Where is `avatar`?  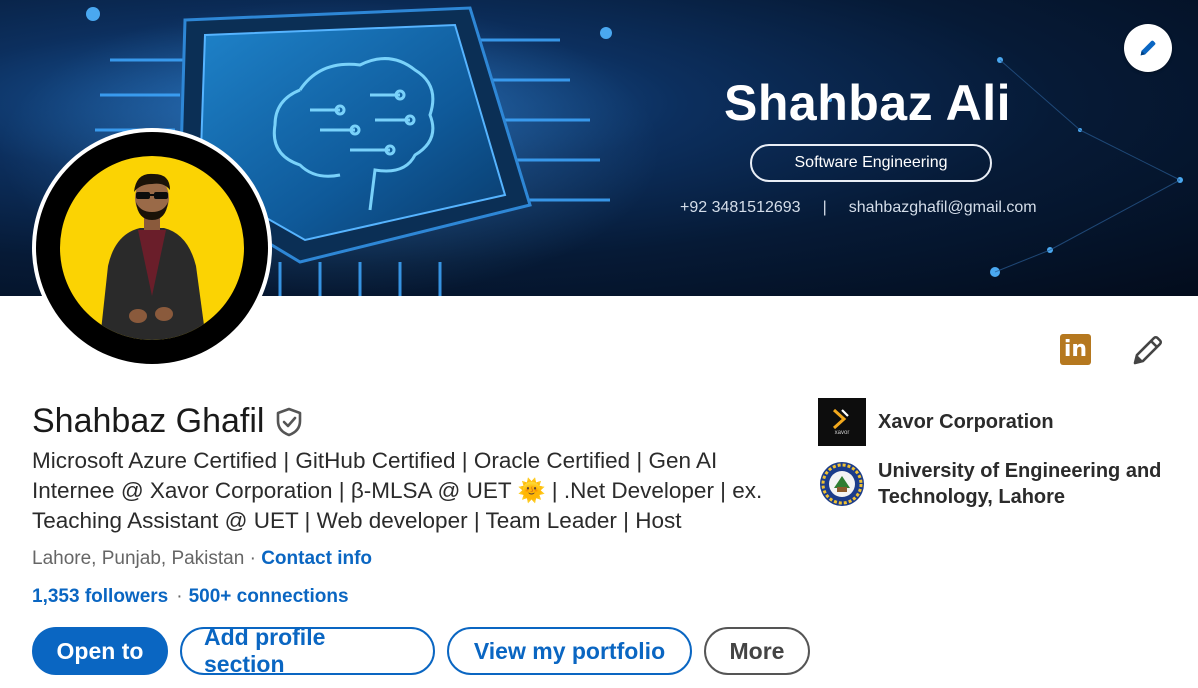
avatar is located at coordinates (152, 248).